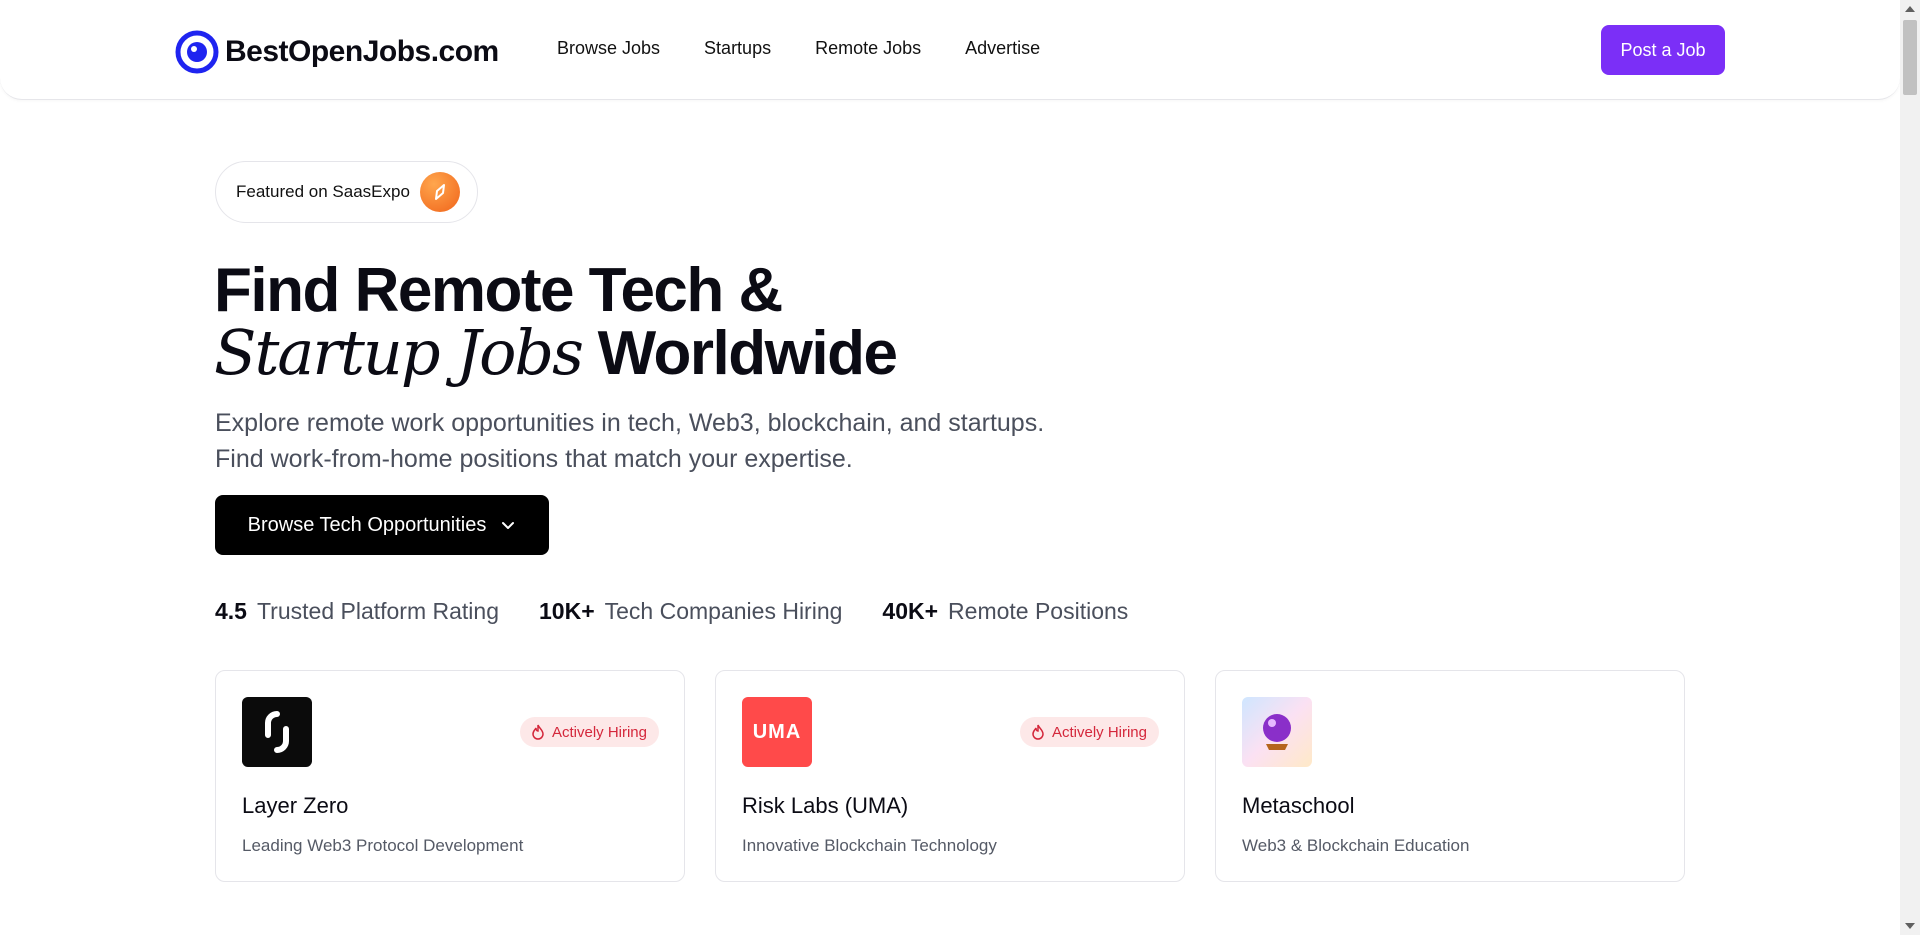  What do you see at coordinates (508, 525) in the screenshot?
I see `chevron-down-icon` at bounding box center [508, 525].